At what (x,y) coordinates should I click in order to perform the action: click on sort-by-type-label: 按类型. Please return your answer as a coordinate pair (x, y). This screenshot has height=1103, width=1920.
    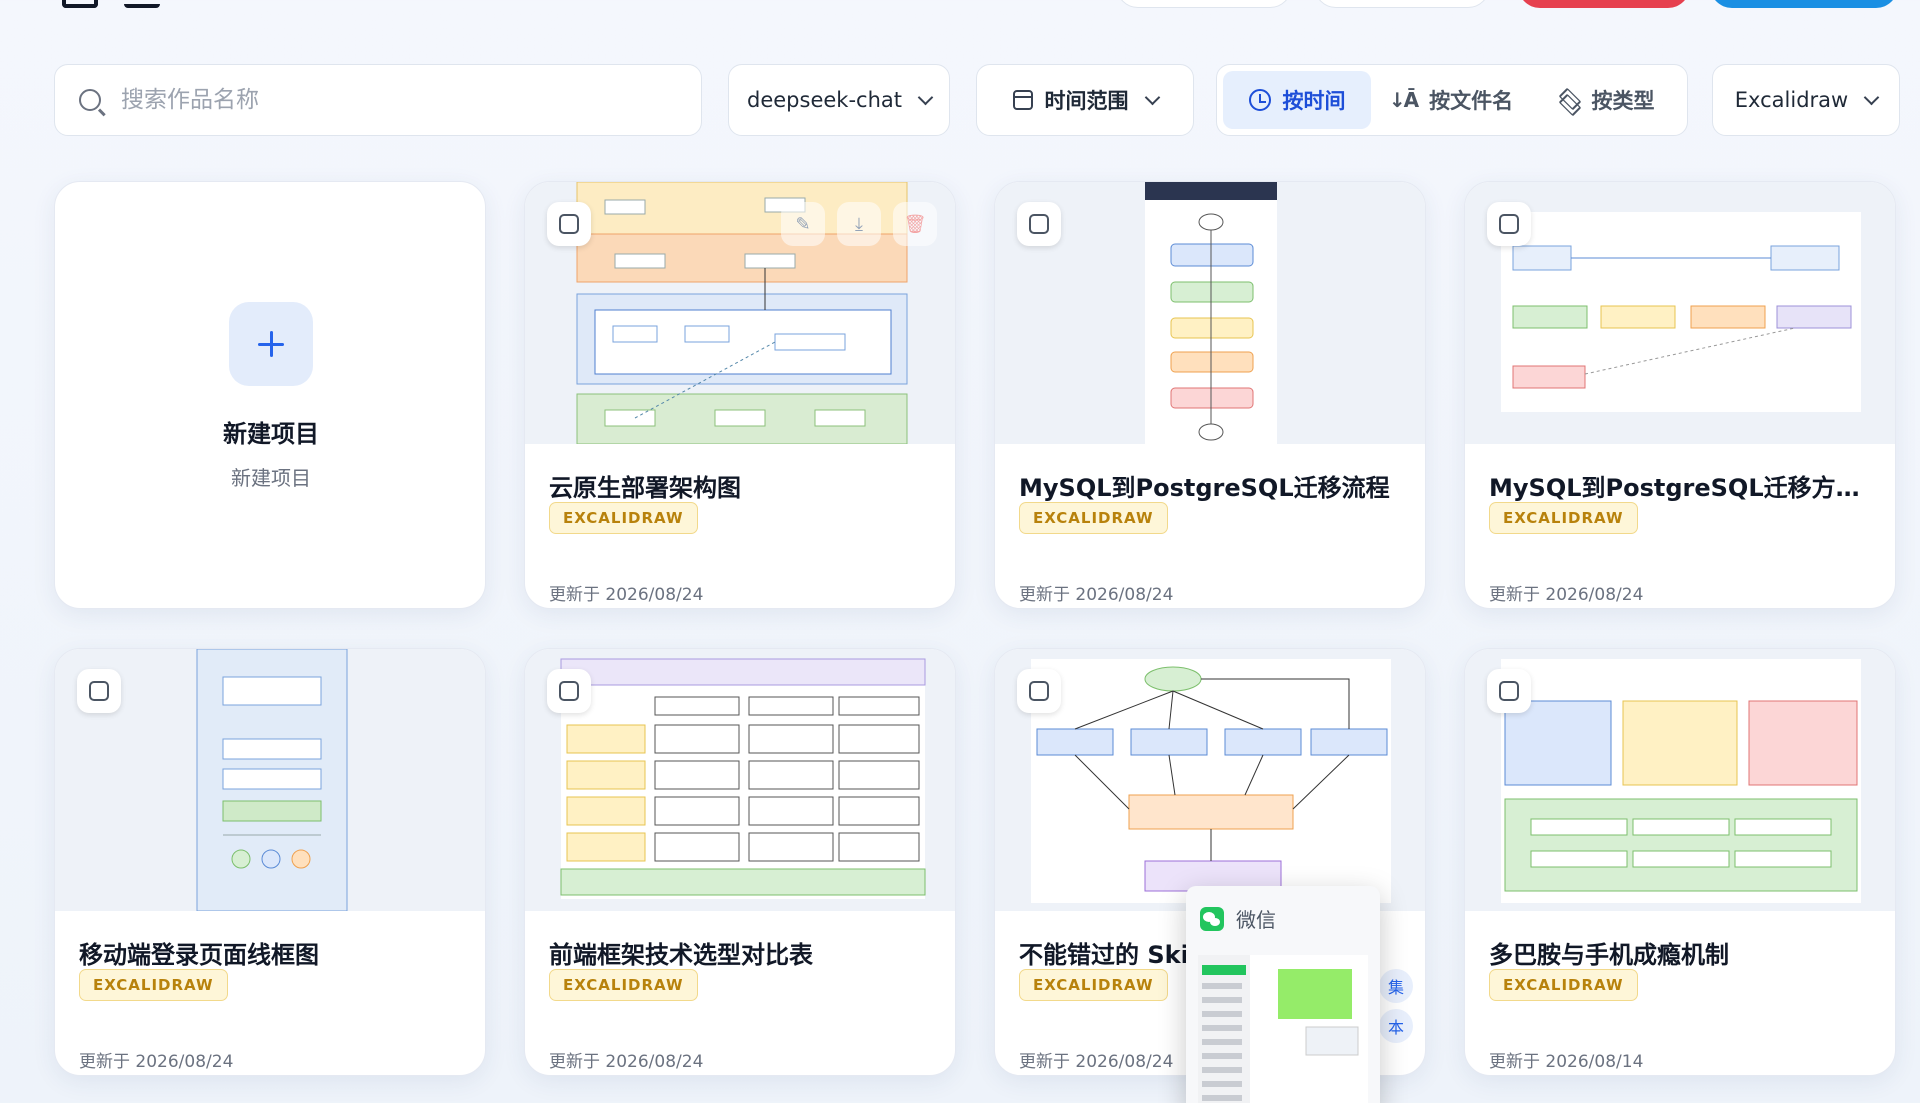
    Looking at the image, I should click on (1623, 101).